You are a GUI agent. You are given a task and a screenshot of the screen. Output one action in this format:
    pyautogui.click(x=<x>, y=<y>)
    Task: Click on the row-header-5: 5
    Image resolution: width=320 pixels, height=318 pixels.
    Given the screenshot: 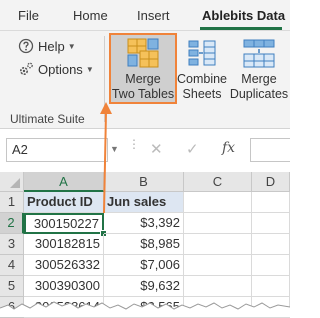 What is the action you would take?
    pyautogui.click(x=12, y=286)
    